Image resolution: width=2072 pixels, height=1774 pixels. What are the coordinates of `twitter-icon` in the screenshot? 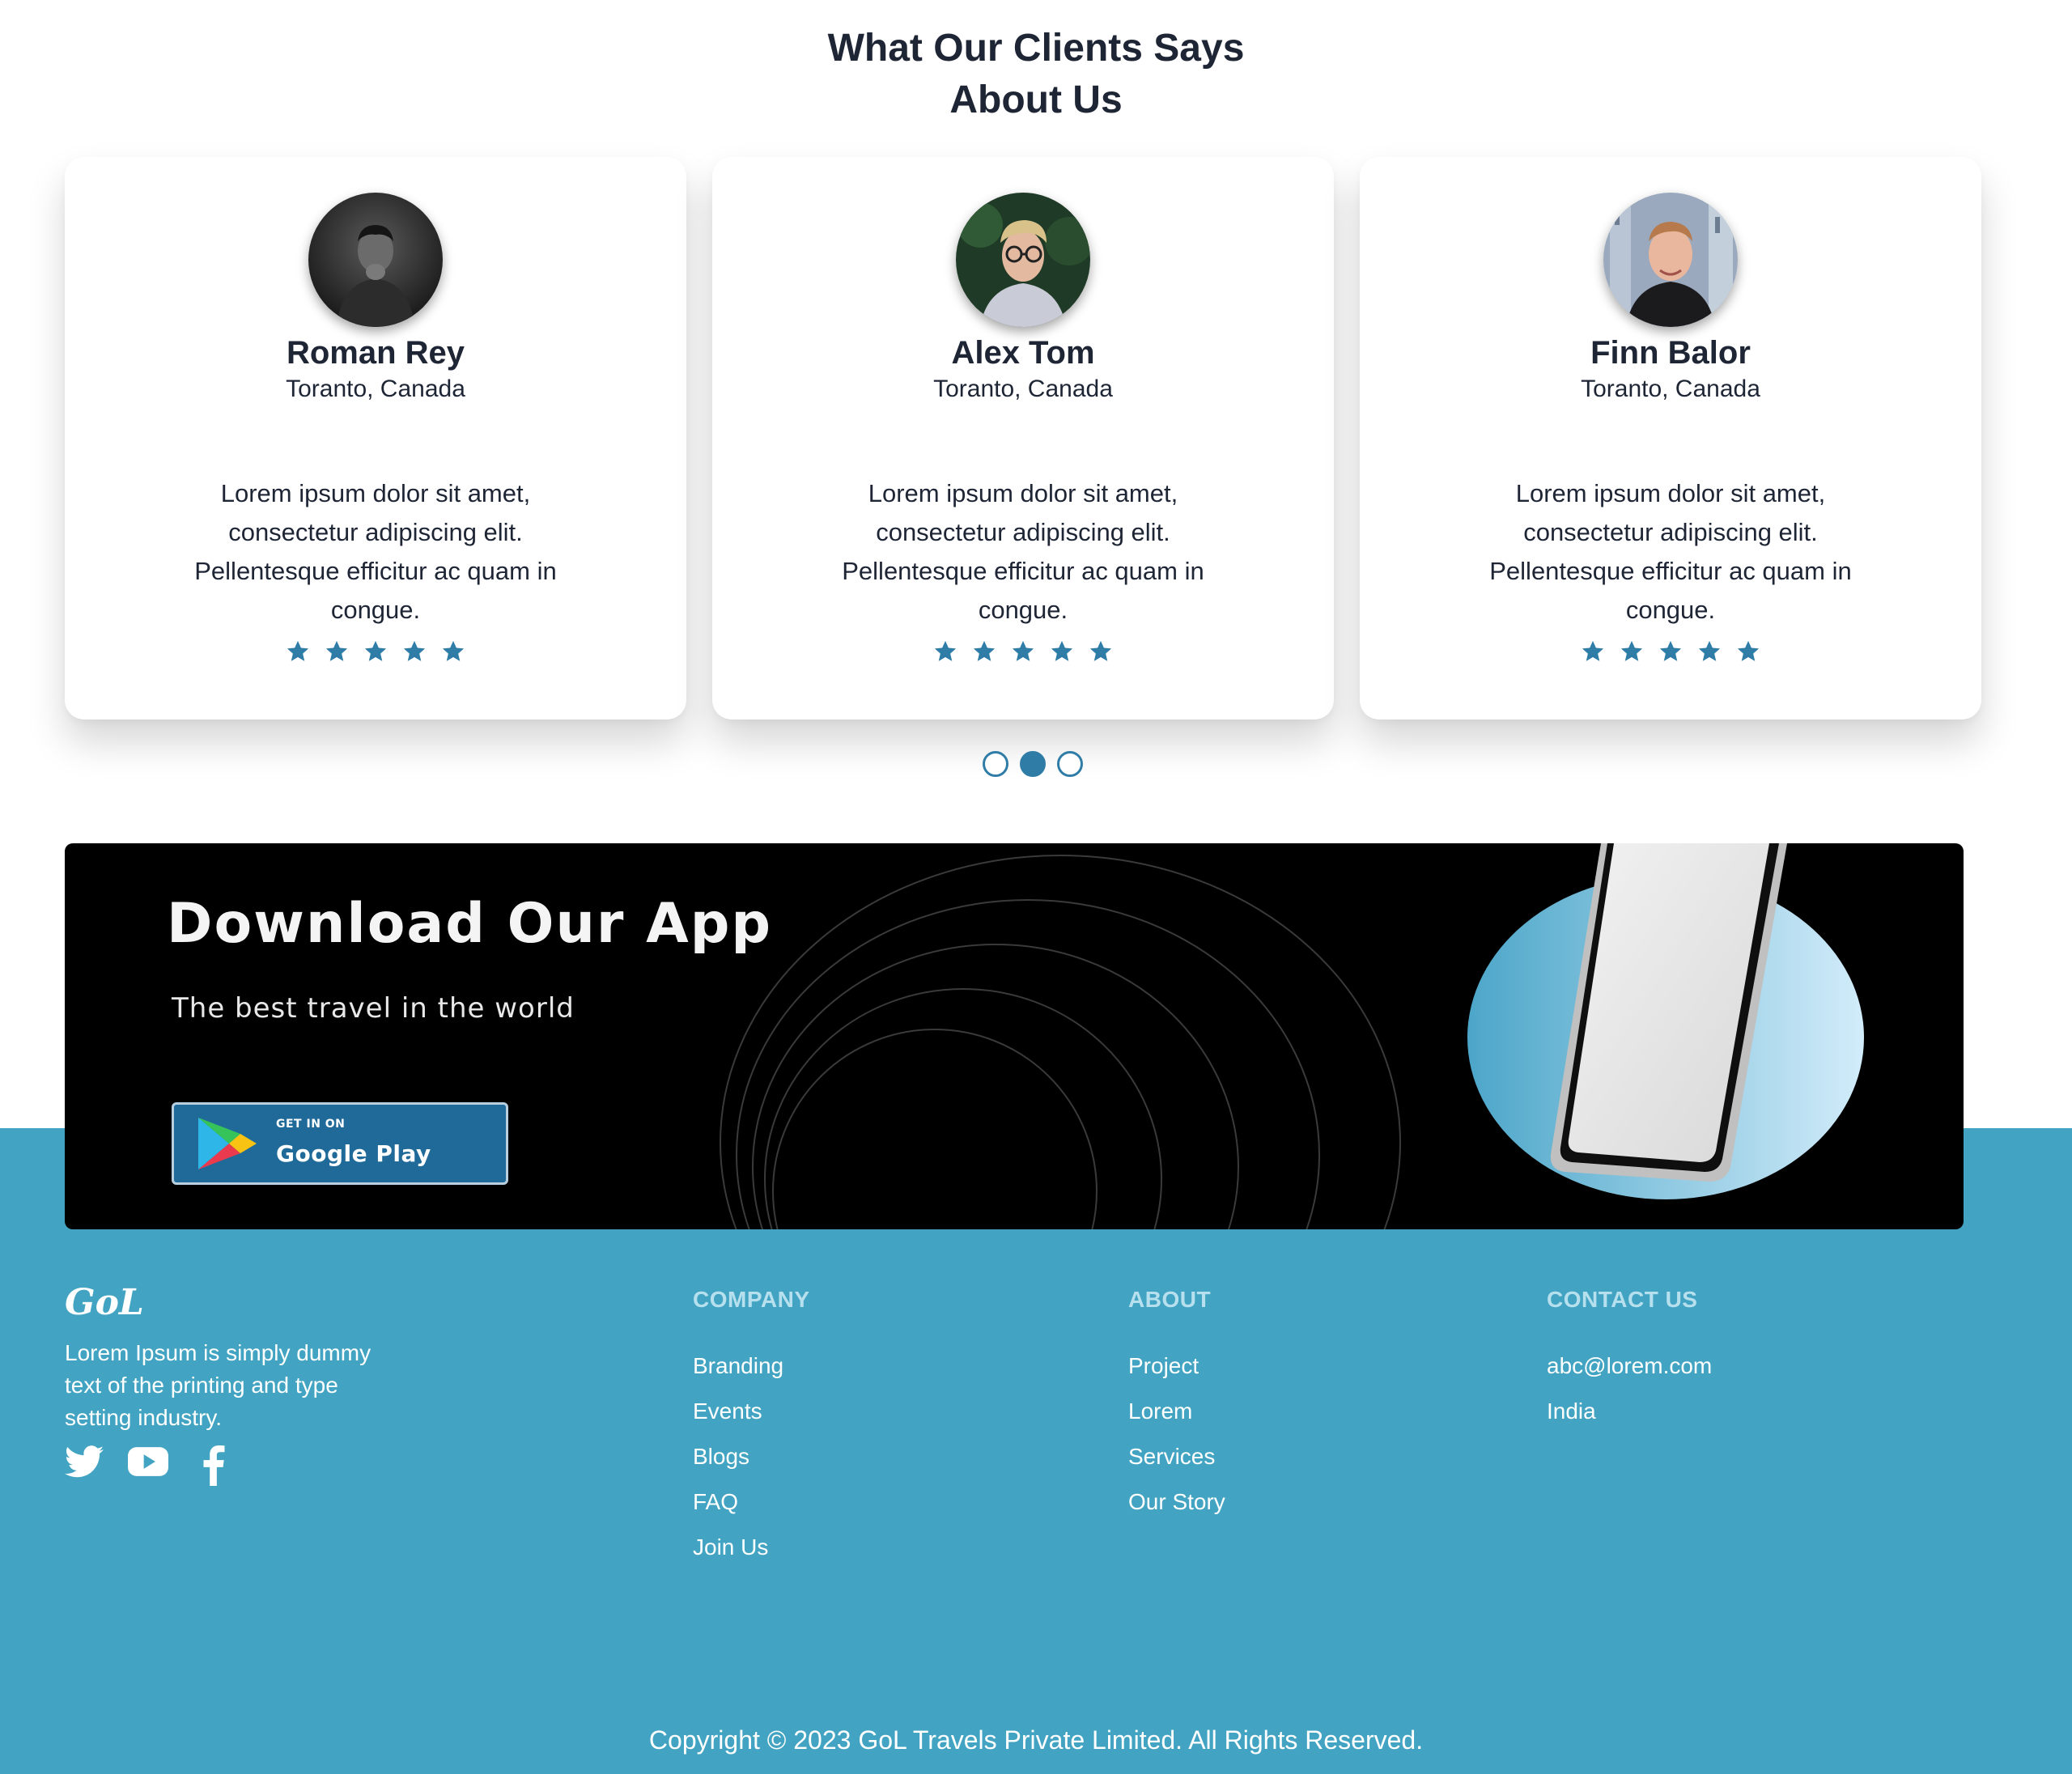 It's located at (84, 1461).